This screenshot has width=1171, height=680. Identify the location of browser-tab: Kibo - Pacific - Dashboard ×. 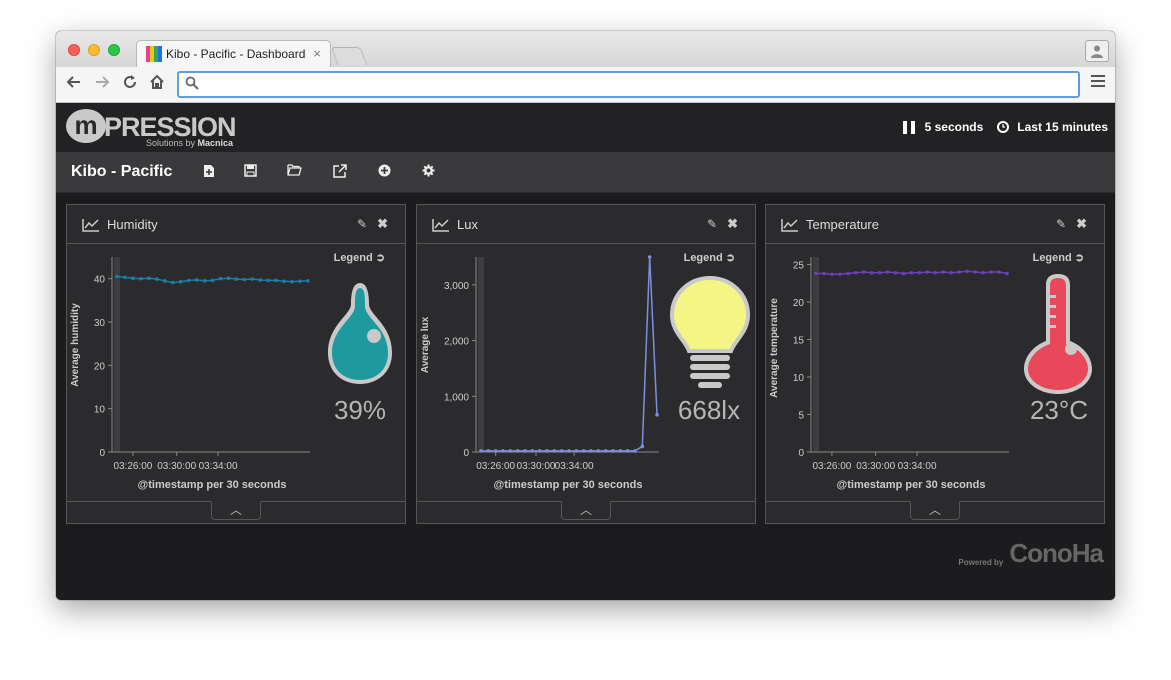
(233, 53).